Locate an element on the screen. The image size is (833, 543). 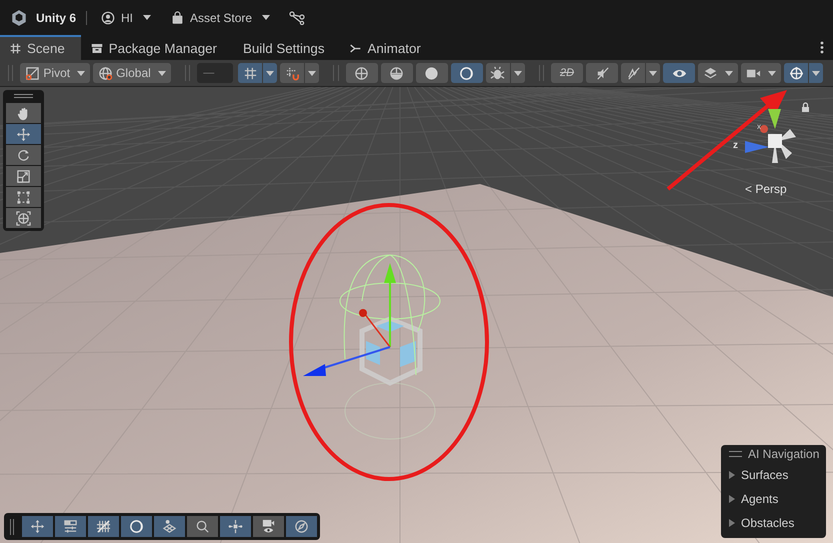
rect-tool-icon is located at coordinates (23, 197).